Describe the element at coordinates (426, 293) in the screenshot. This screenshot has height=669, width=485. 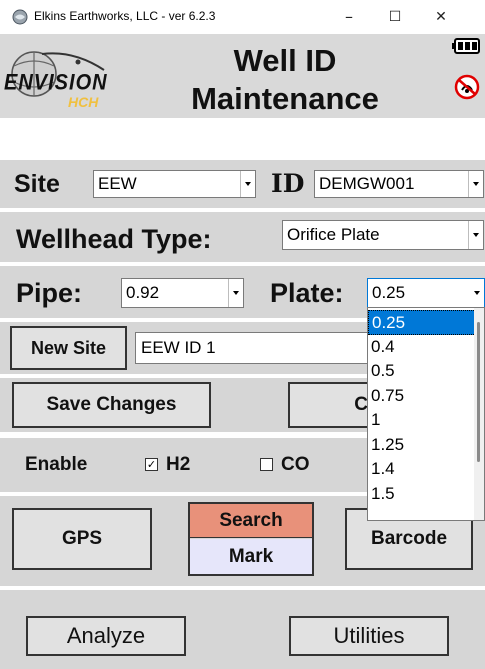
I see `plate-combobox: 0.25` at that location.